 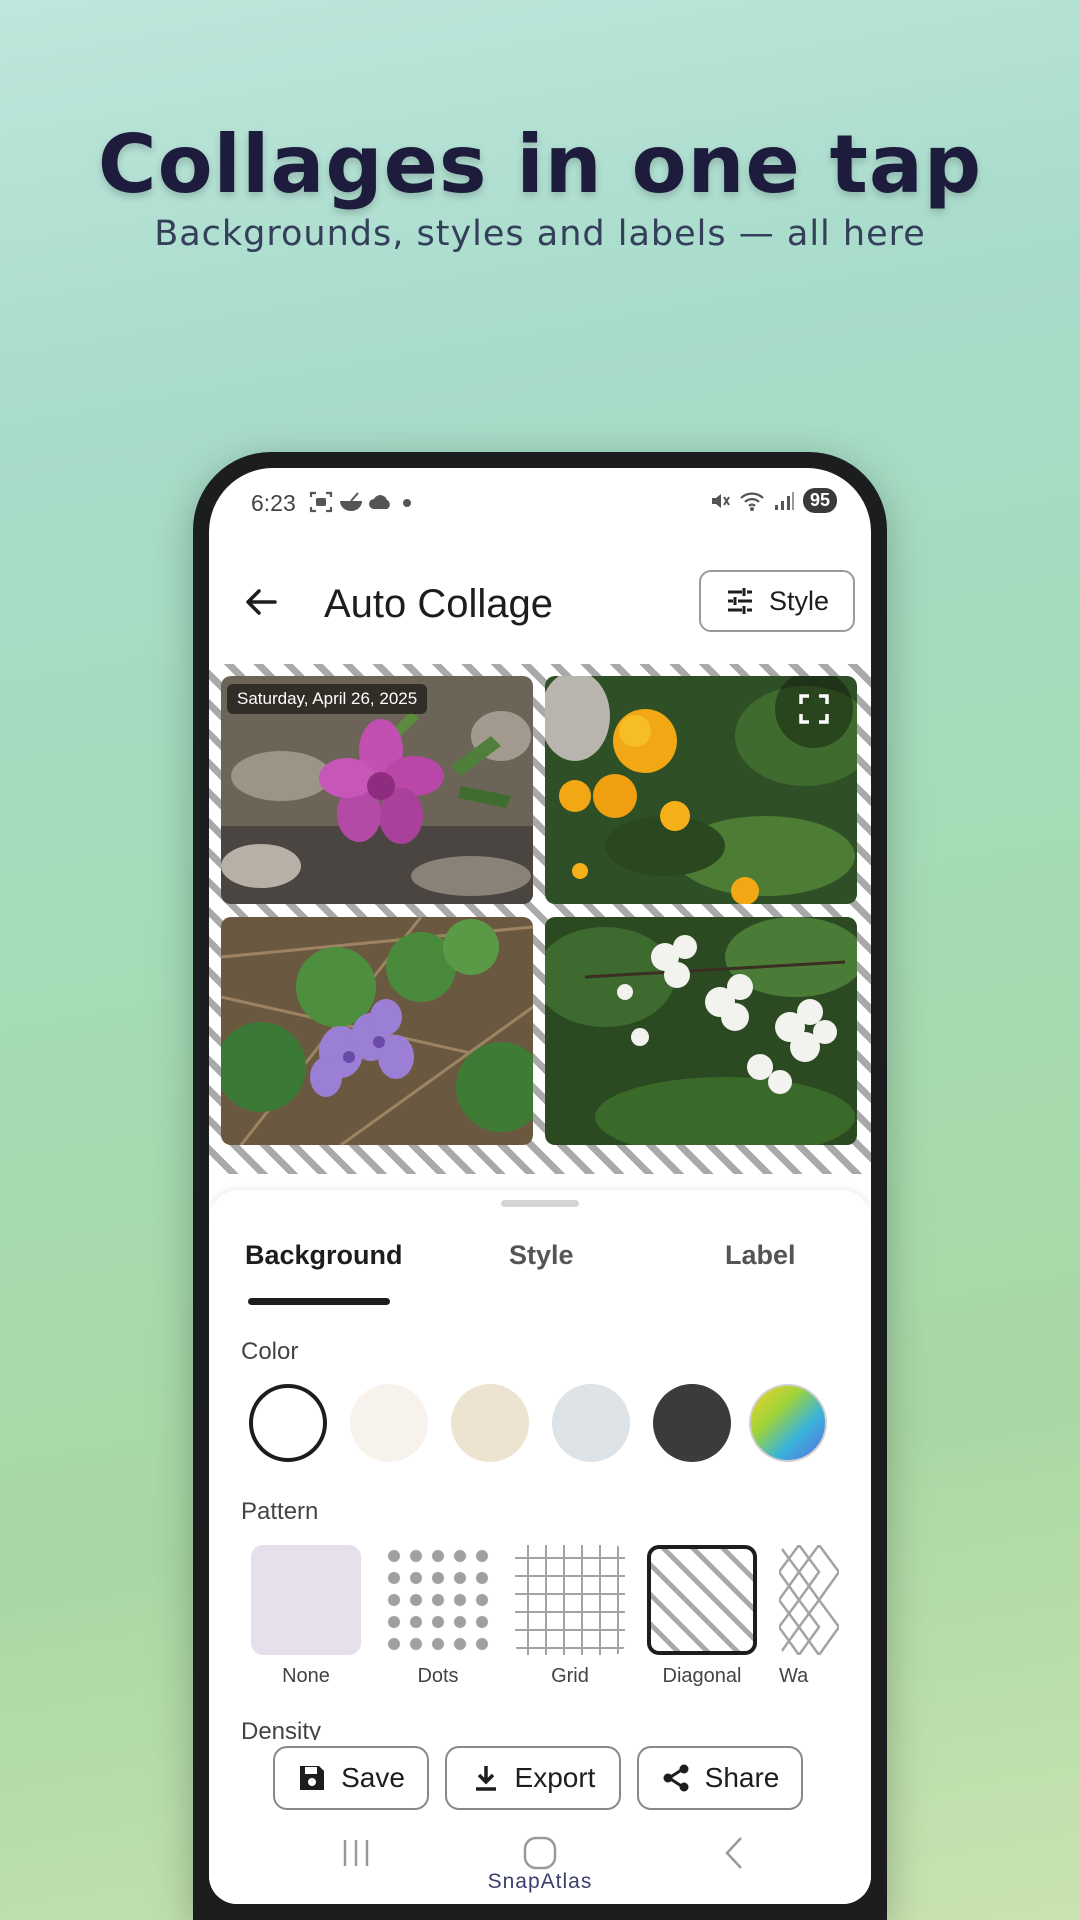 I want to click on download-icon, so click(x=485, y=1778).